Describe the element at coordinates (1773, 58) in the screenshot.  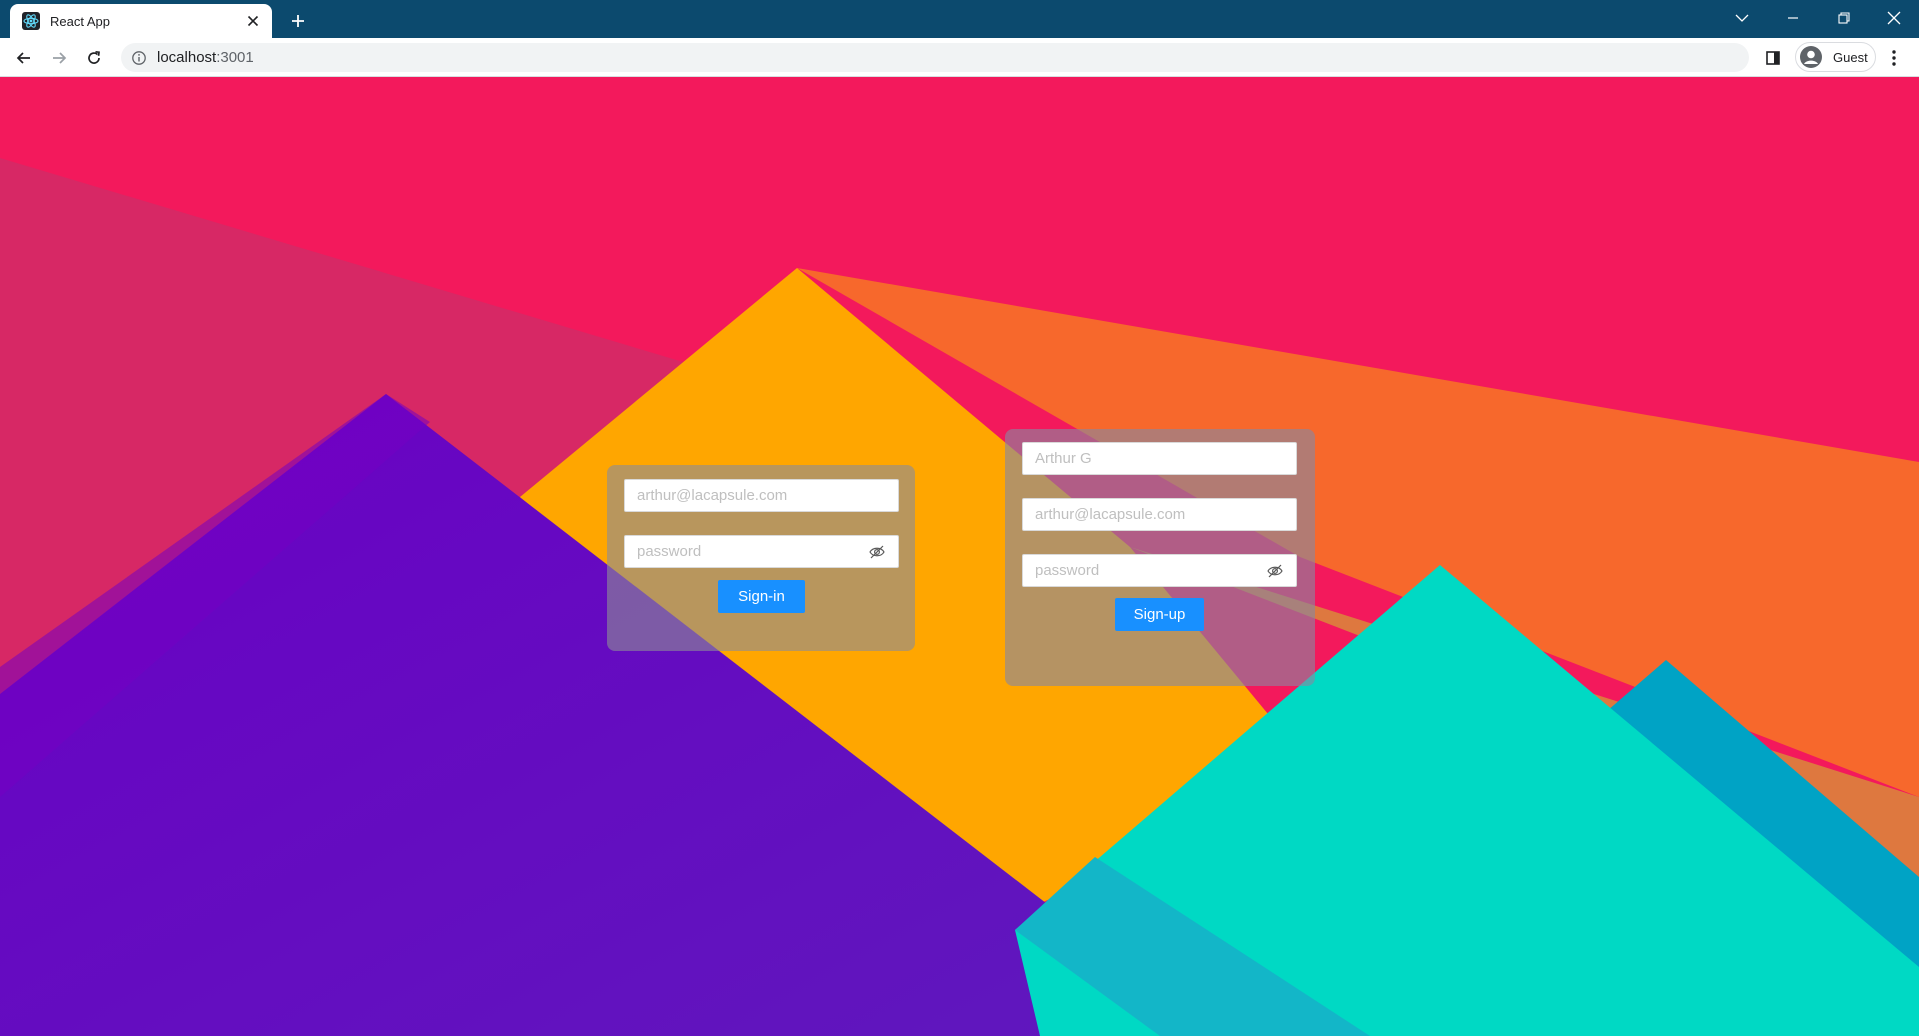
I see `side-panel-icon` at that location.